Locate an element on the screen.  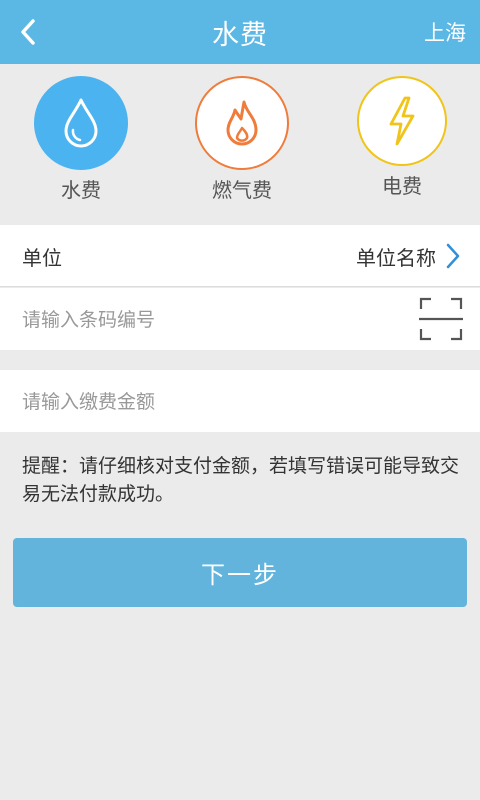
category-gas: 燃气费 is located at coordinates (242, 146).